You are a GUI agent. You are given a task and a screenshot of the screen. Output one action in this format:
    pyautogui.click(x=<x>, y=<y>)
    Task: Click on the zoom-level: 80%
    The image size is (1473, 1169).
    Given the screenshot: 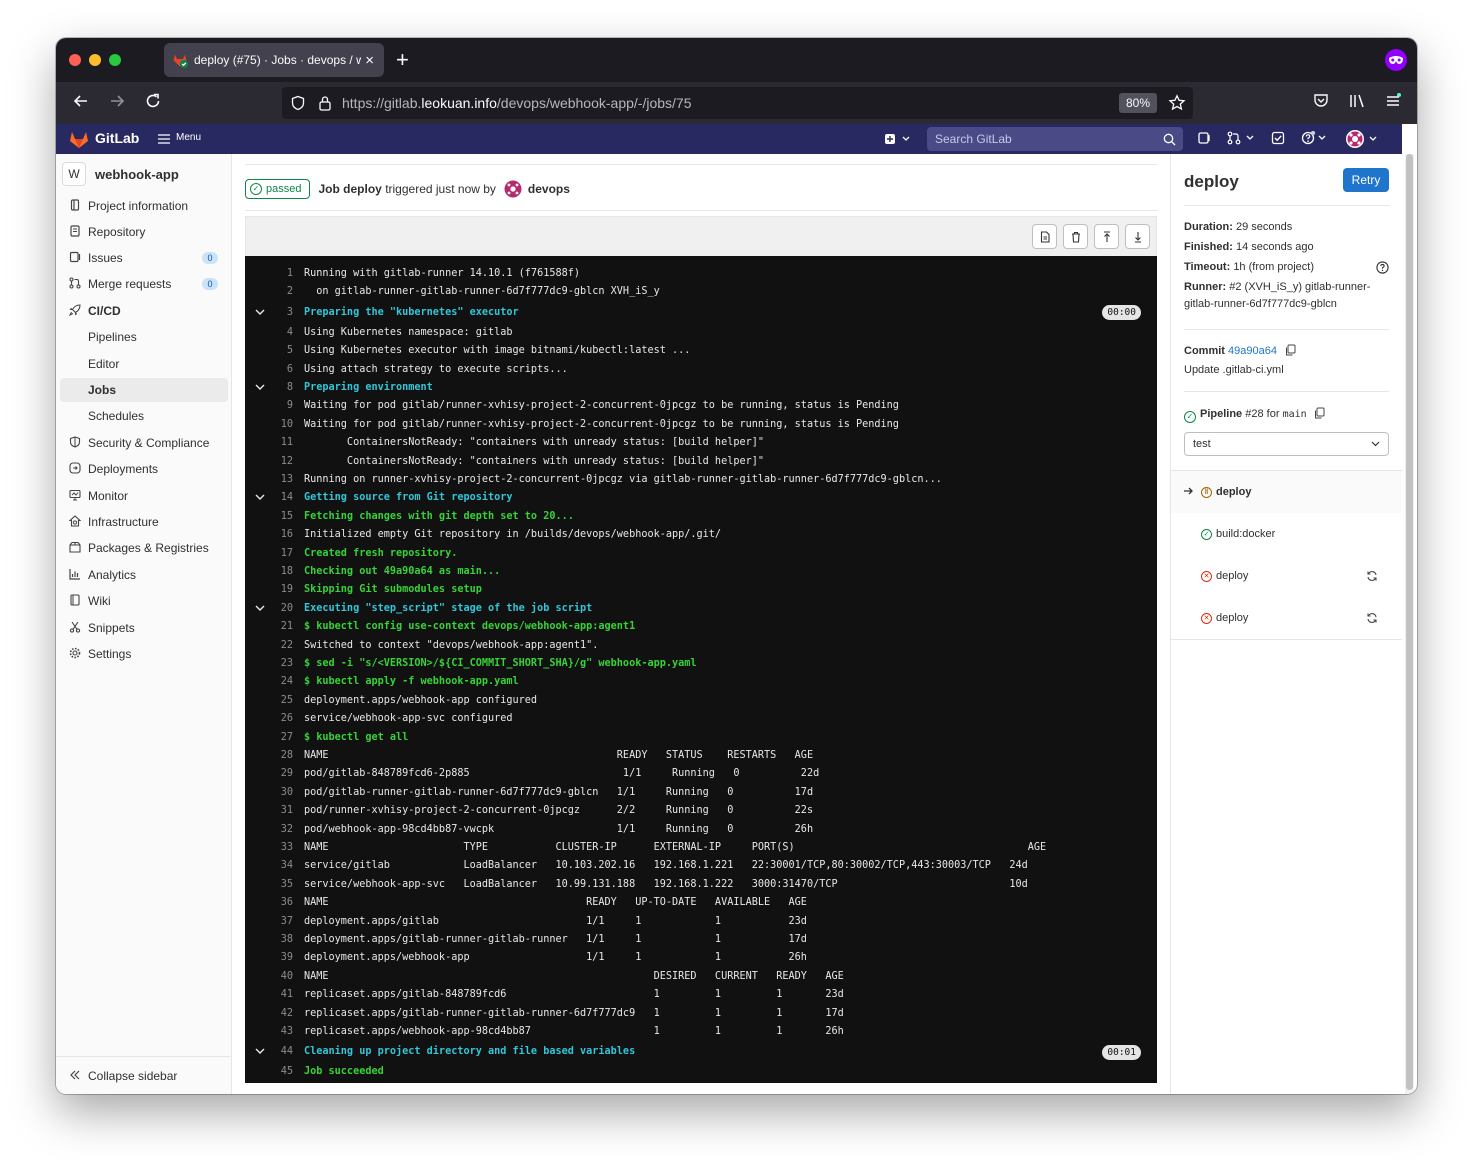 What is the action you would take?
    pyautogui.click(x=1138, y=103)
    